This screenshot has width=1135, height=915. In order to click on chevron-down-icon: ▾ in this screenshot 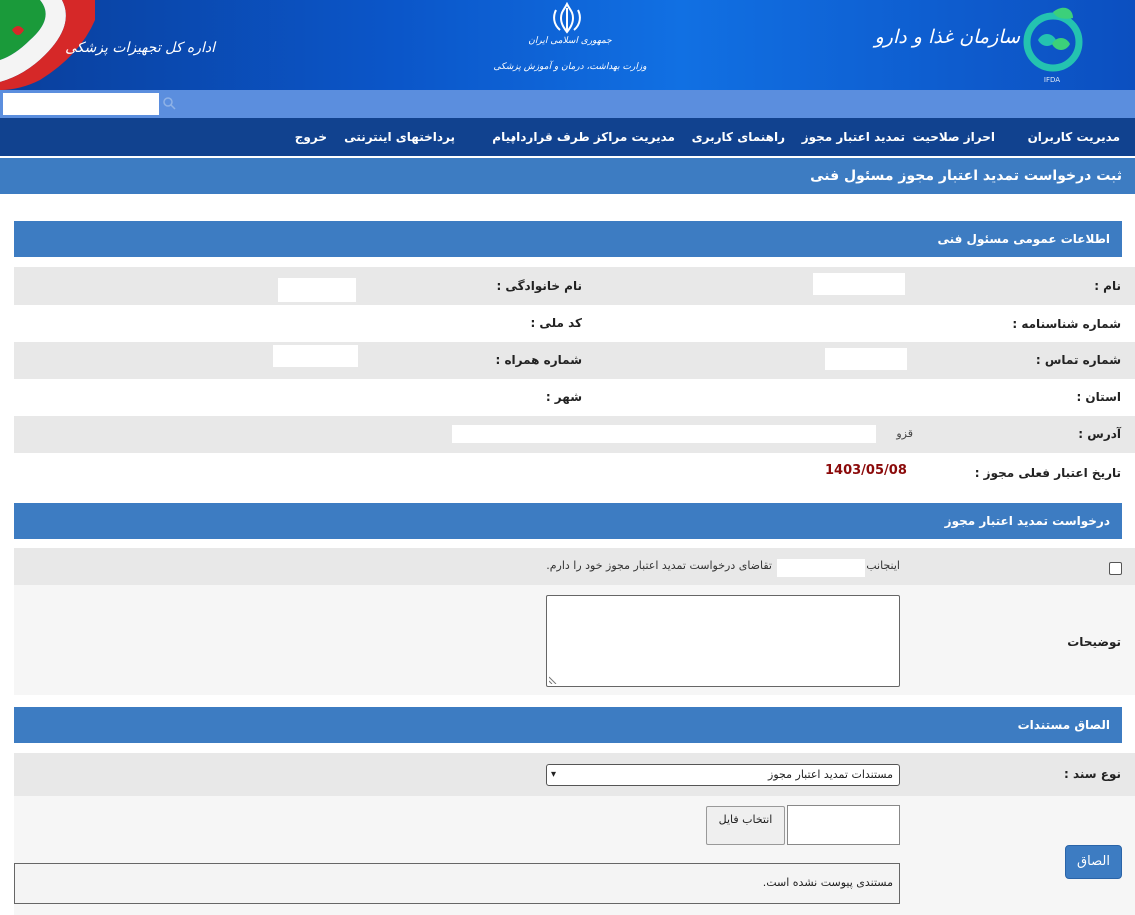, I will do `click(554, 774)`.